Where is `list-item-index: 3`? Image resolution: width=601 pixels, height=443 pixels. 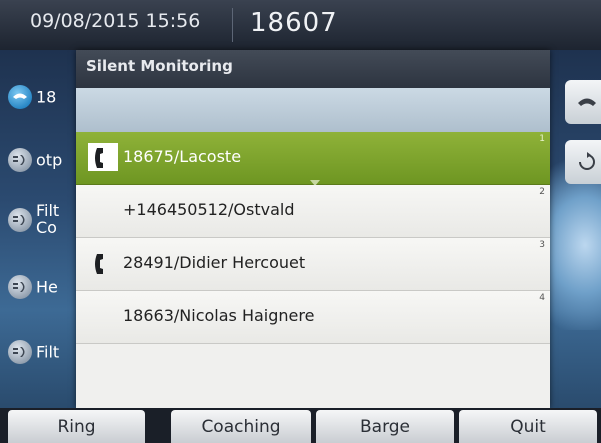
list-item-index: 3 is located at coordinates (542, 245).